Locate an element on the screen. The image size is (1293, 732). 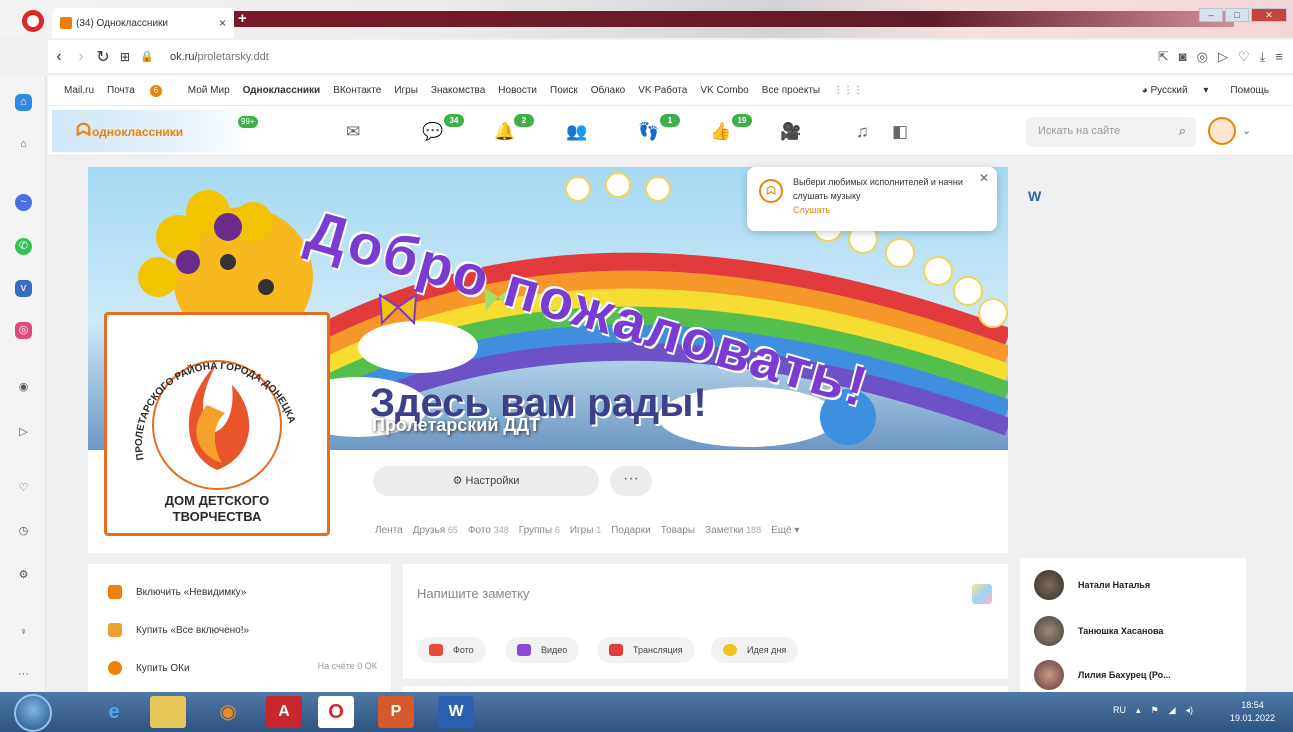
maximize-button: □ is located at coordinates (1237, 15).